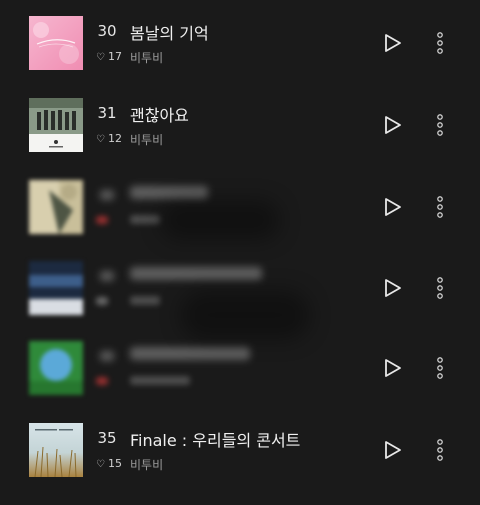  I want to click on track-title: 괜찮아요, so click(159, 114).